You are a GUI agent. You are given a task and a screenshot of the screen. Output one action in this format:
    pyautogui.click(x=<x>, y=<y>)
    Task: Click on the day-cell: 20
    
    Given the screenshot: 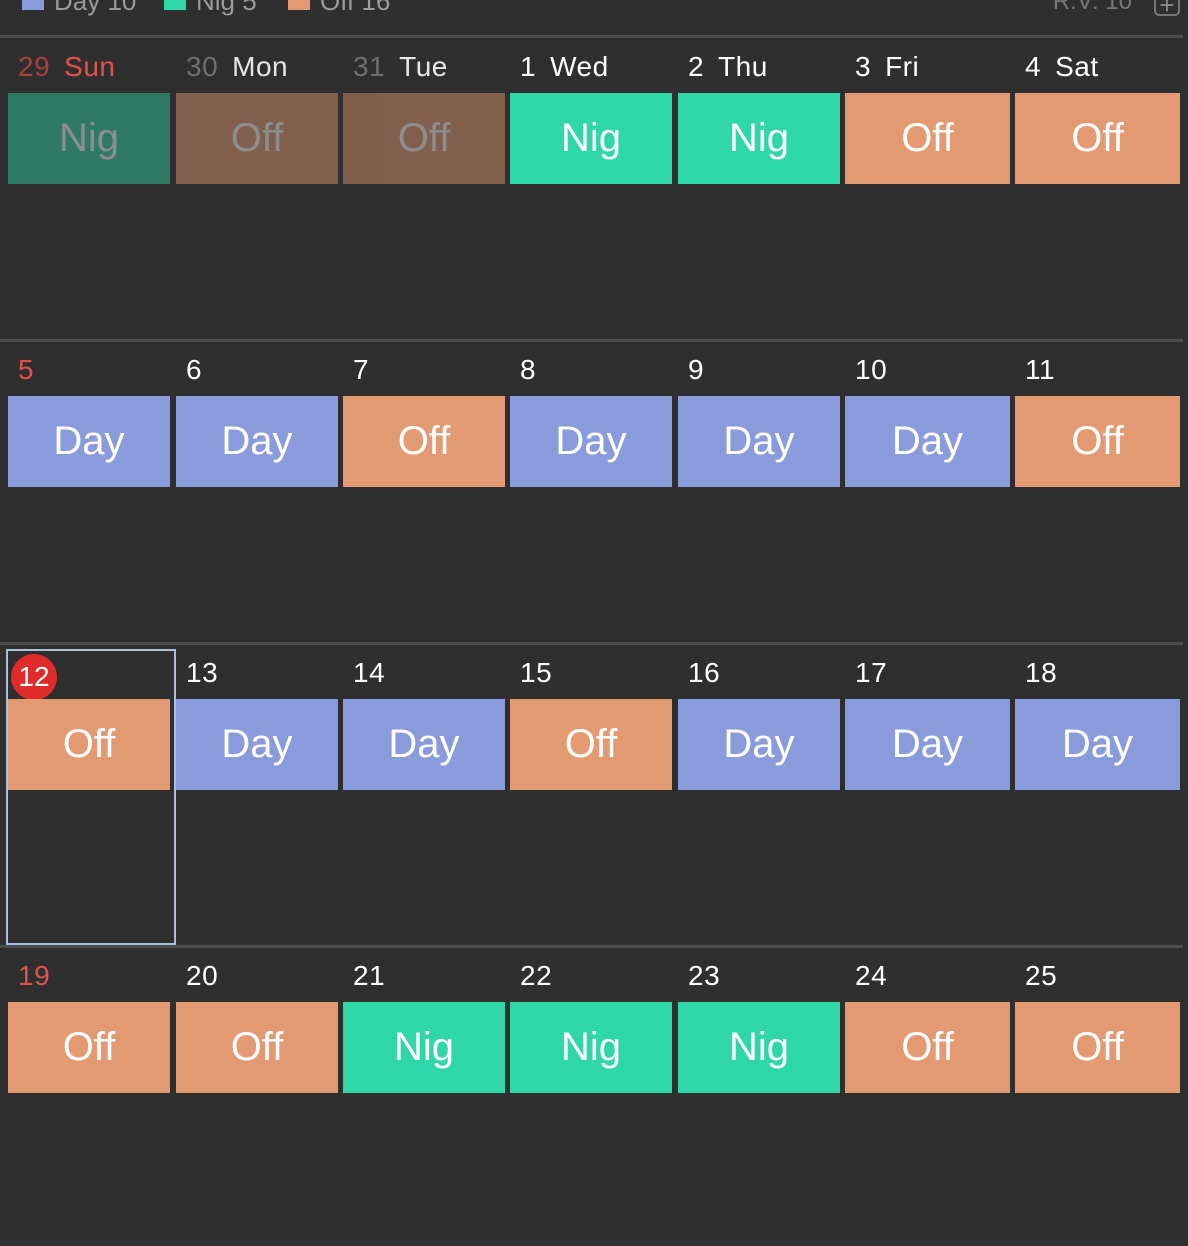 What is the action you would take?
    pyautogui.click(x=257, y=1096)
    